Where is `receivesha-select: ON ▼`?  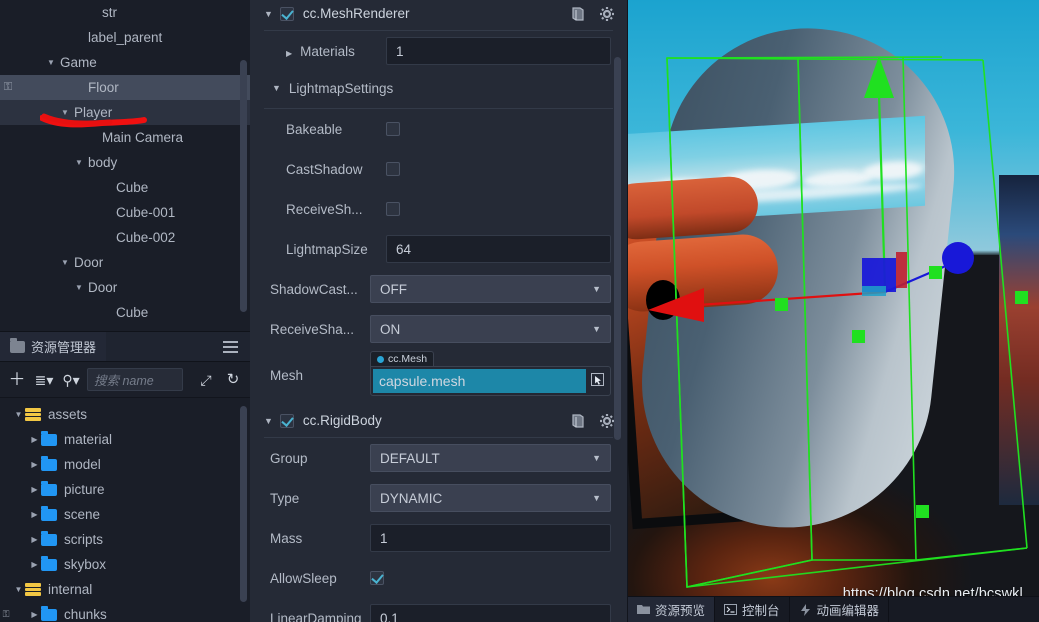 receivesha-select: ON ▼ is located at coordinates (490, 329).